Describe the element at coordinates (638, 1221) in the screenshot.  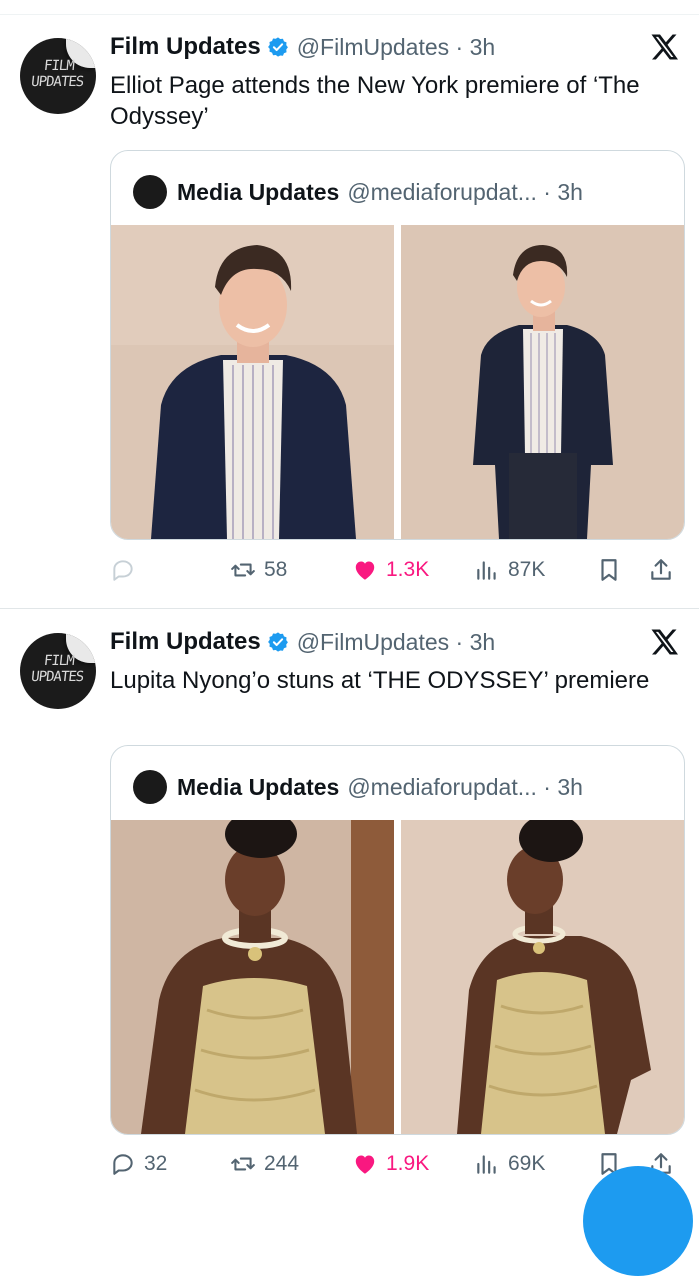
I see `compose-post-button` at that location.